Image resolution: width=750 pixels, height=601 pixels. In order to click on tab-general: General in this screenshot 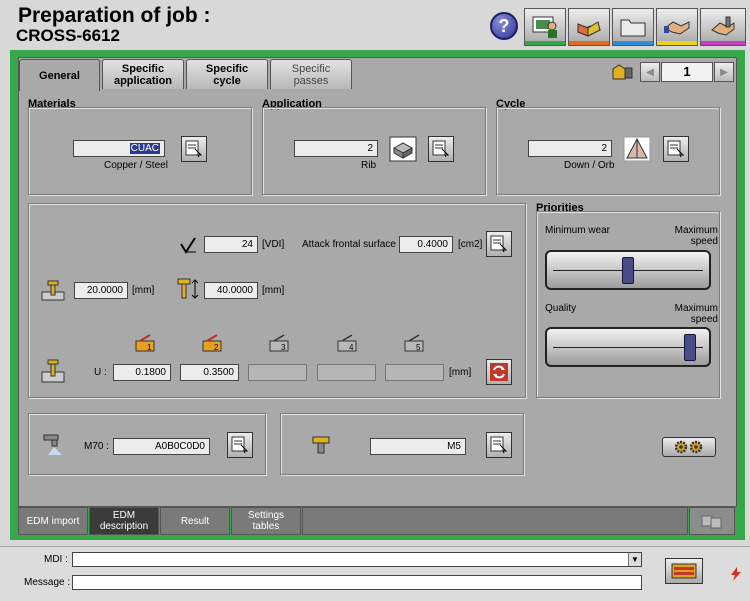, I will do `click(59, 75)`.